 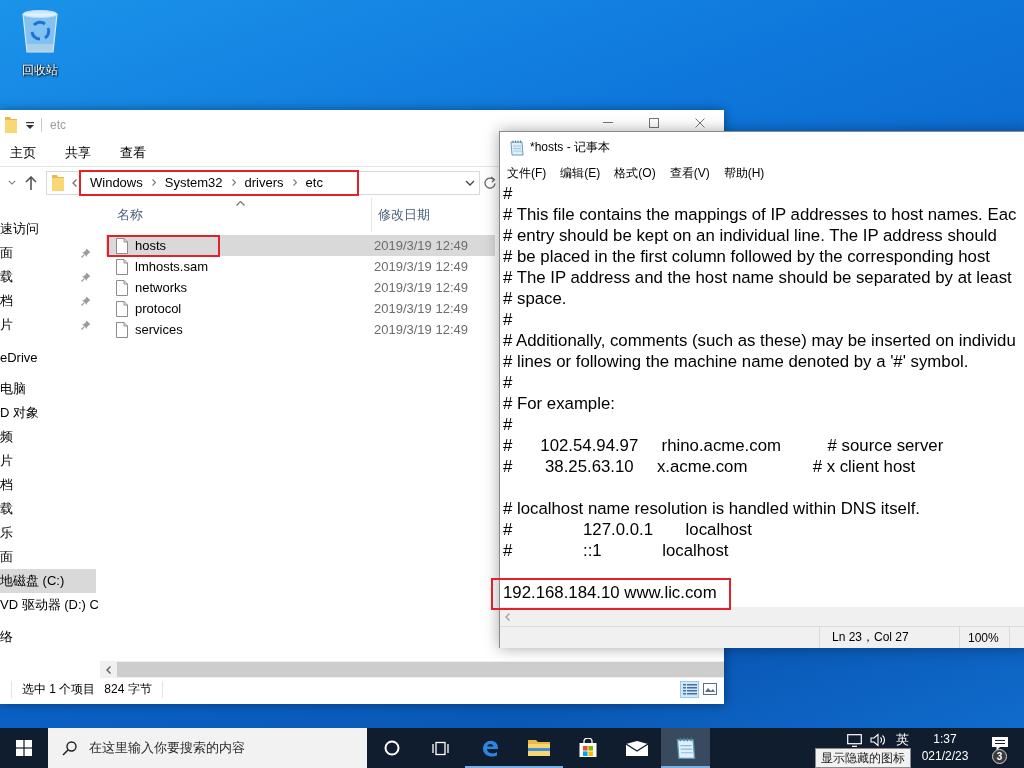 I want to click on breadcrumb-item: Windows, so click(x=116, y=182).